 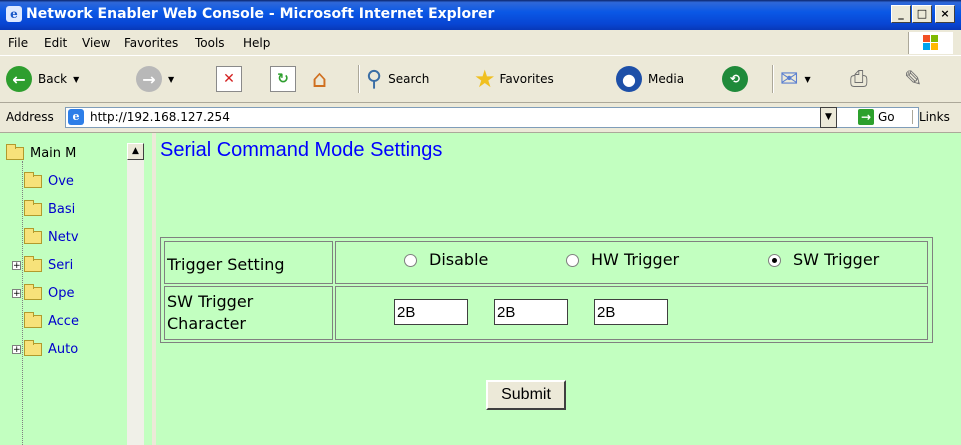 I want to click on menu-help: Help, so click(x=256, y=43).